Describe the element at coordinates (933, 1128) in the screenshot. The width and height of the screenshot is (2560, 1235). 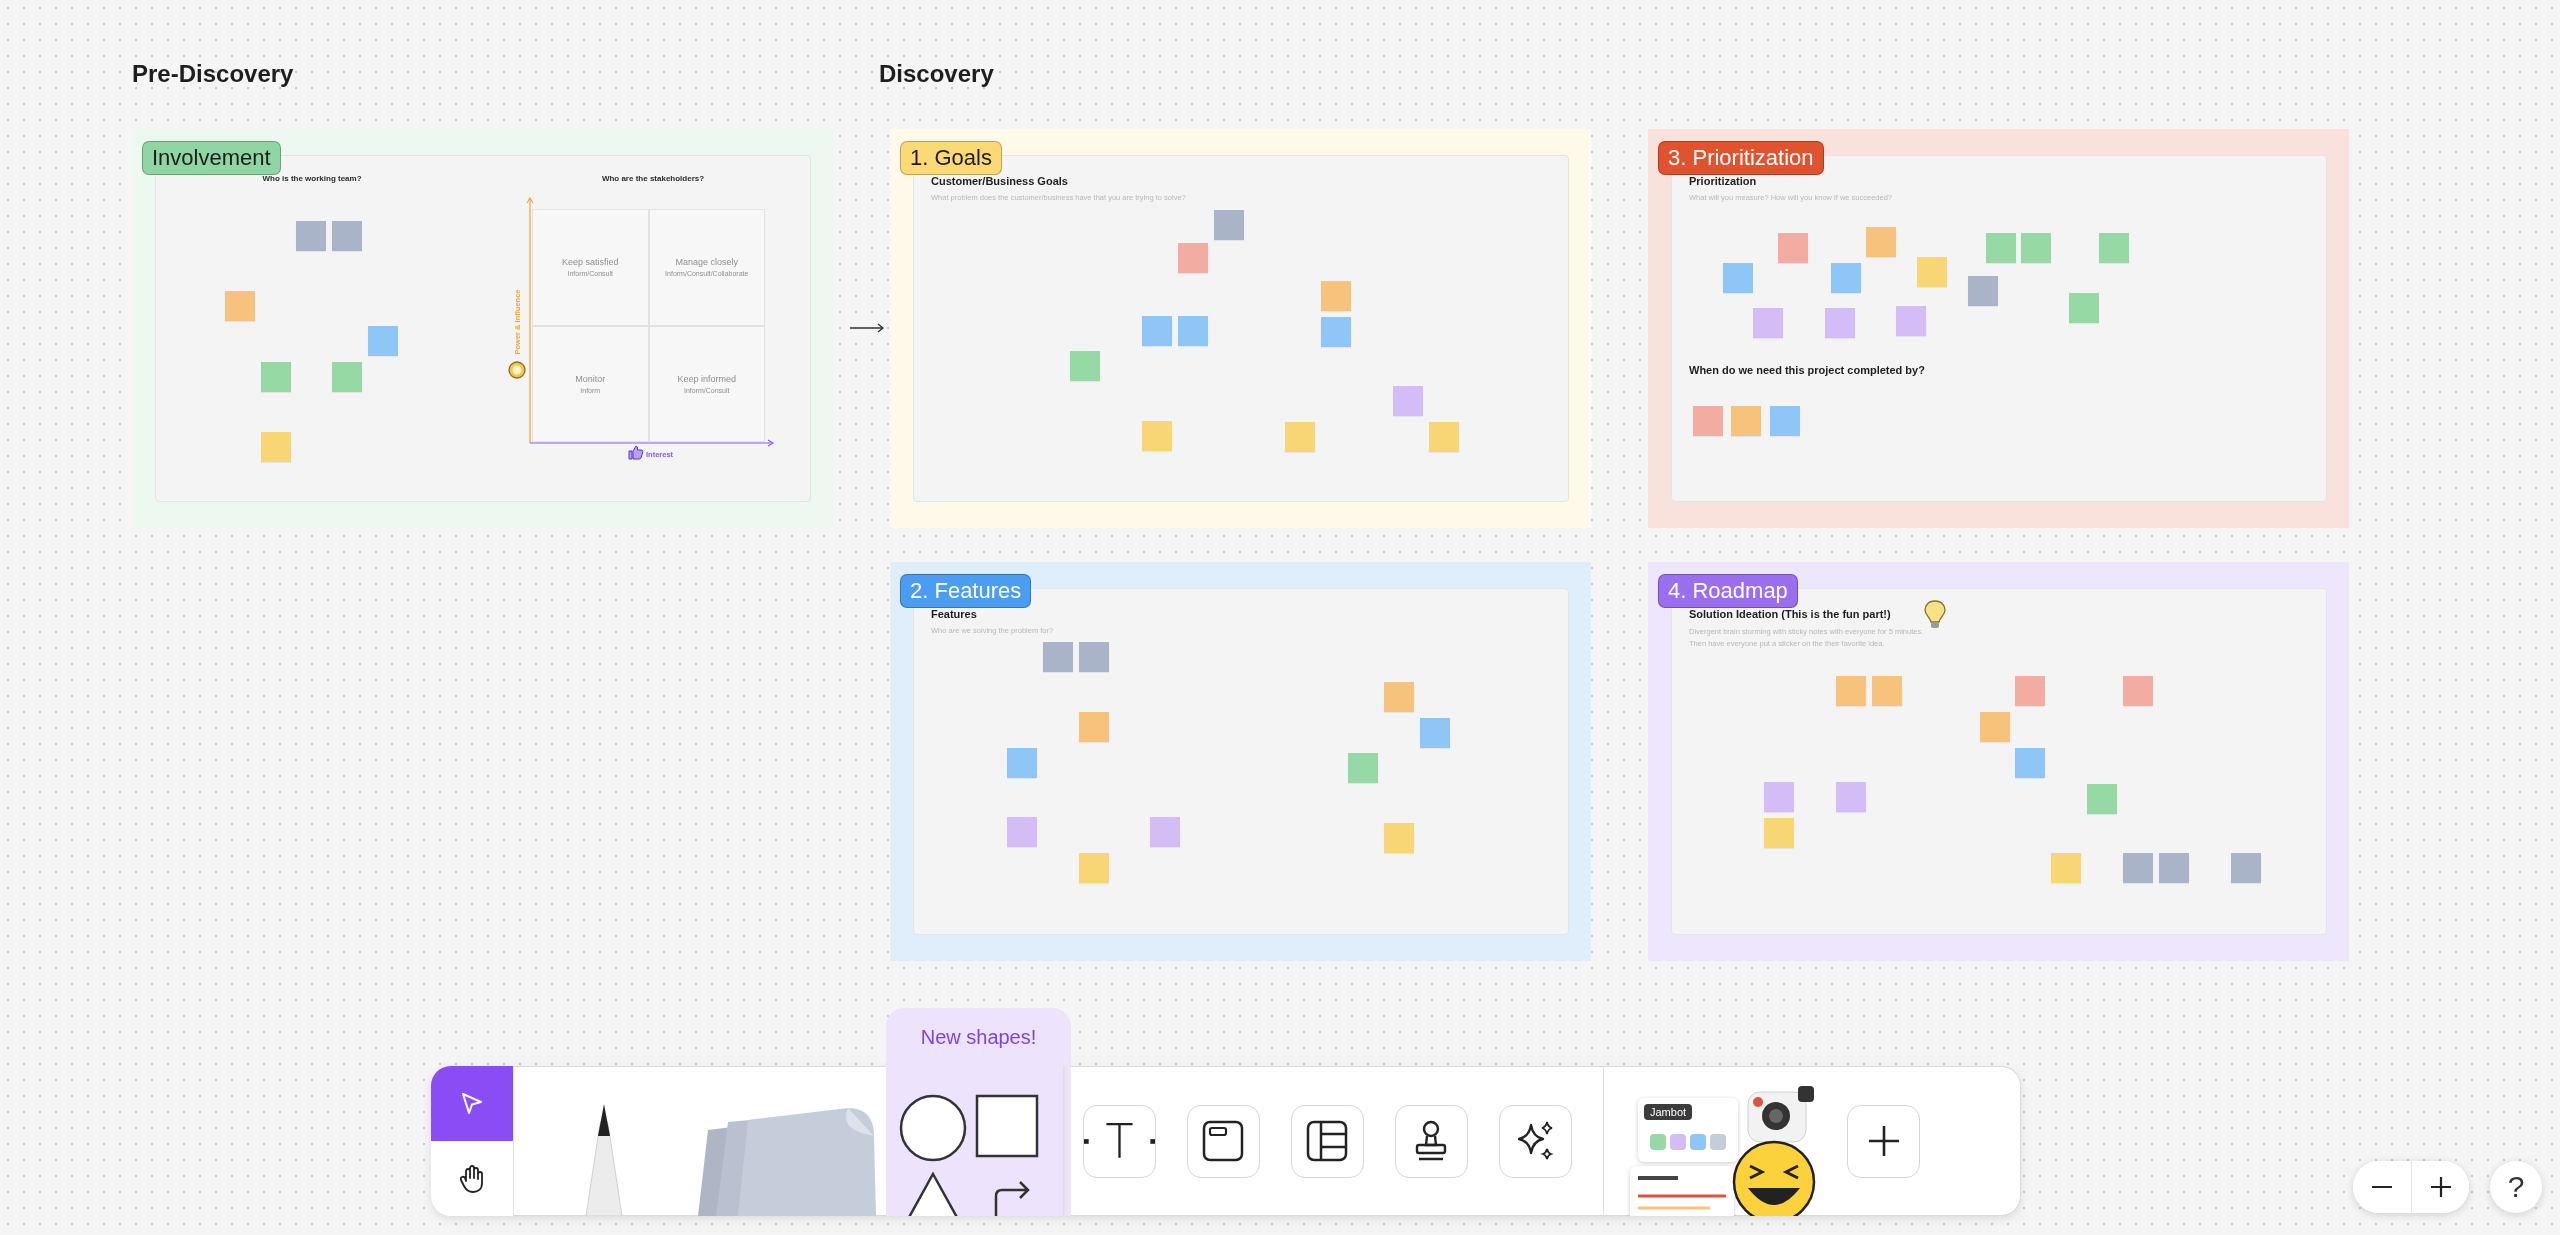
I see `circle-shape-icon` at that location.